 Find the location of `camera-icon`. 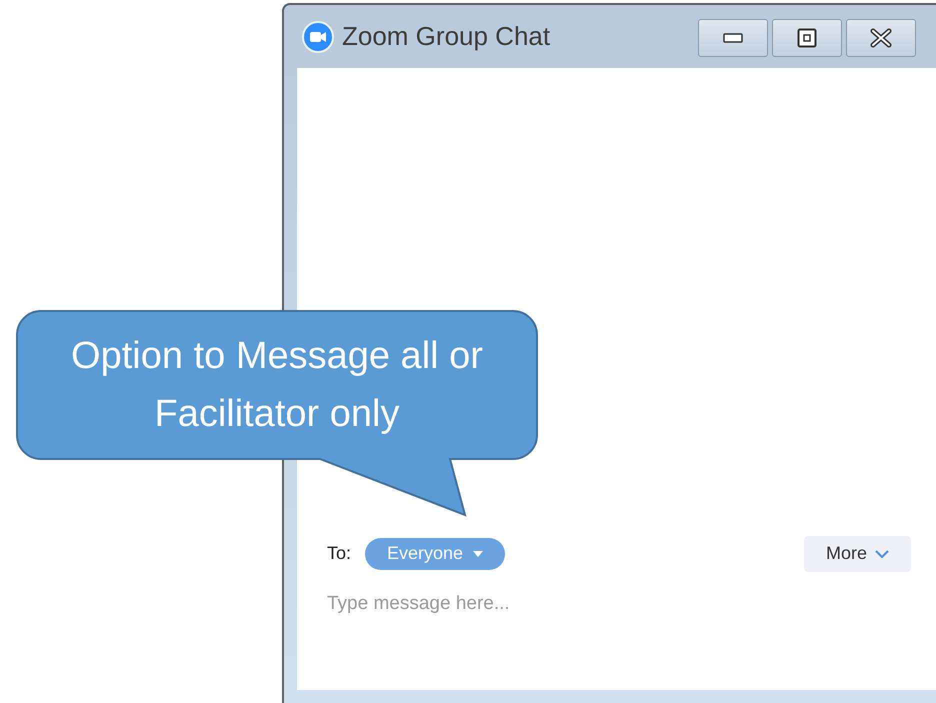

camera-icon is located at coordinates (318, 36).